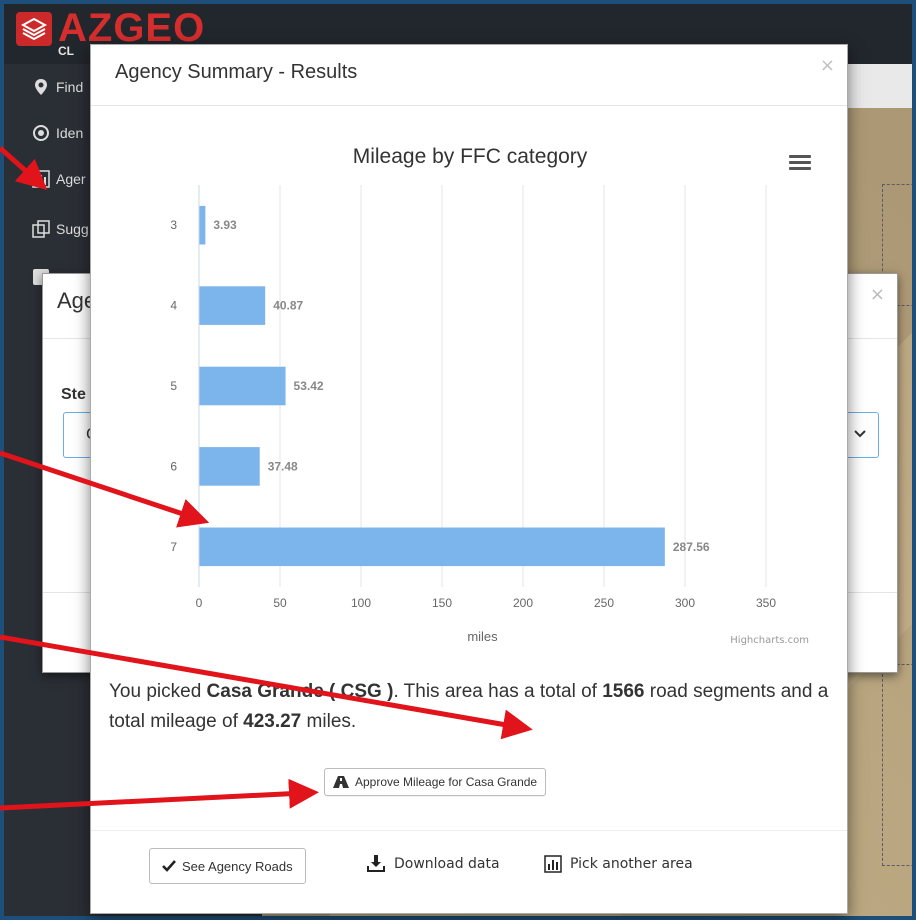  I want to click on pick-another-area-button: Pick another area, so click(618, 864).